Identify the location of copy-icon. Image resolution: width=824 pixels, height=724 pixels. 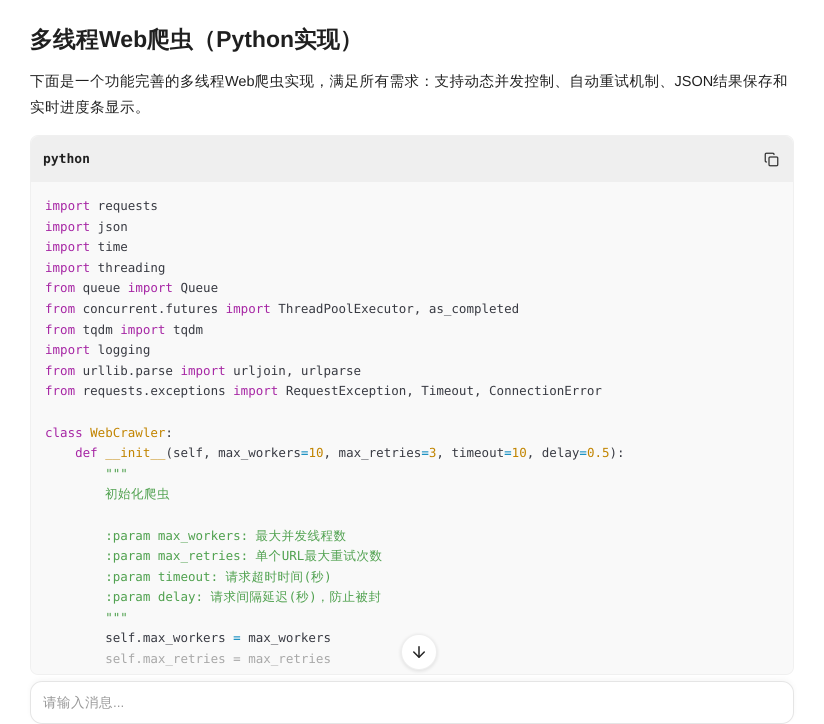
(771, 159).